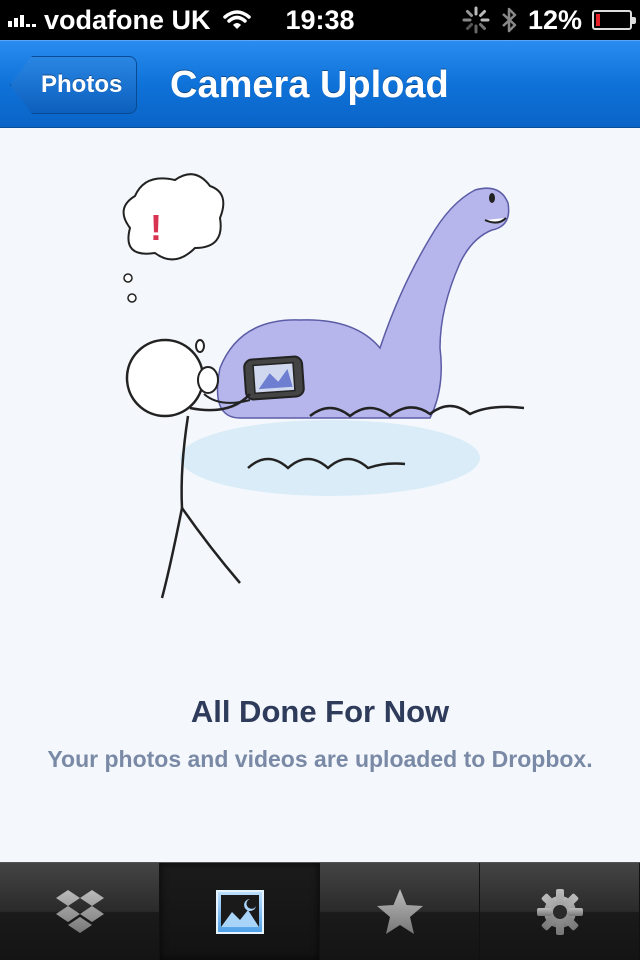 This screenshot has width=640, height=960. What do you see at coordinates (554, 19) in the screenshot?
I see `battery-percent: 12%` at bounding box center [554, 19].